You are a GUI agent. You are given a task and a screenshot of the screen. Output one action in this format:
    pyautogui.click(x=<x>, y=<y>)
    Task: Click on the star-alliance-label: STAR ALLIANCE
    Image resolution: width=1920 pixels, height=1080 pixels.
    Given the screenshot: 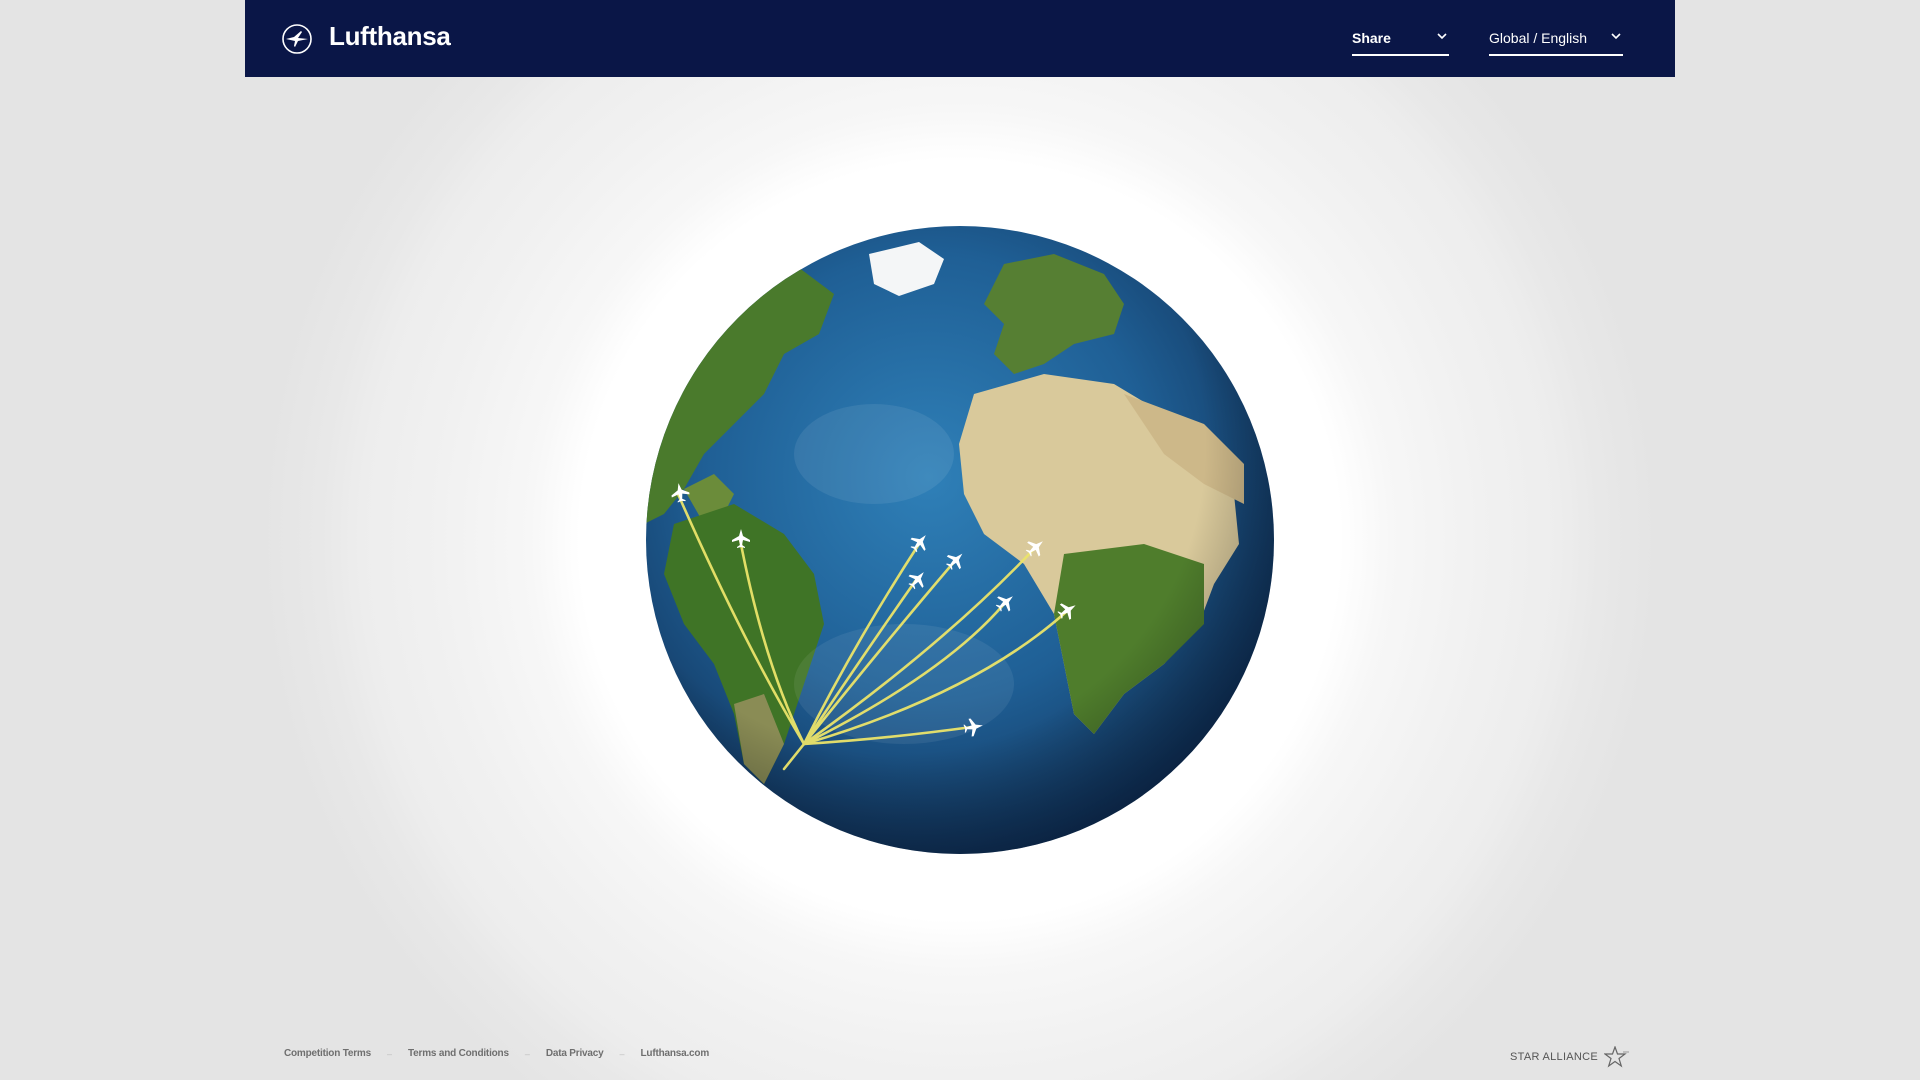 What is the action you would take?
    pyautogui.click(x=1554, y=1057)
    